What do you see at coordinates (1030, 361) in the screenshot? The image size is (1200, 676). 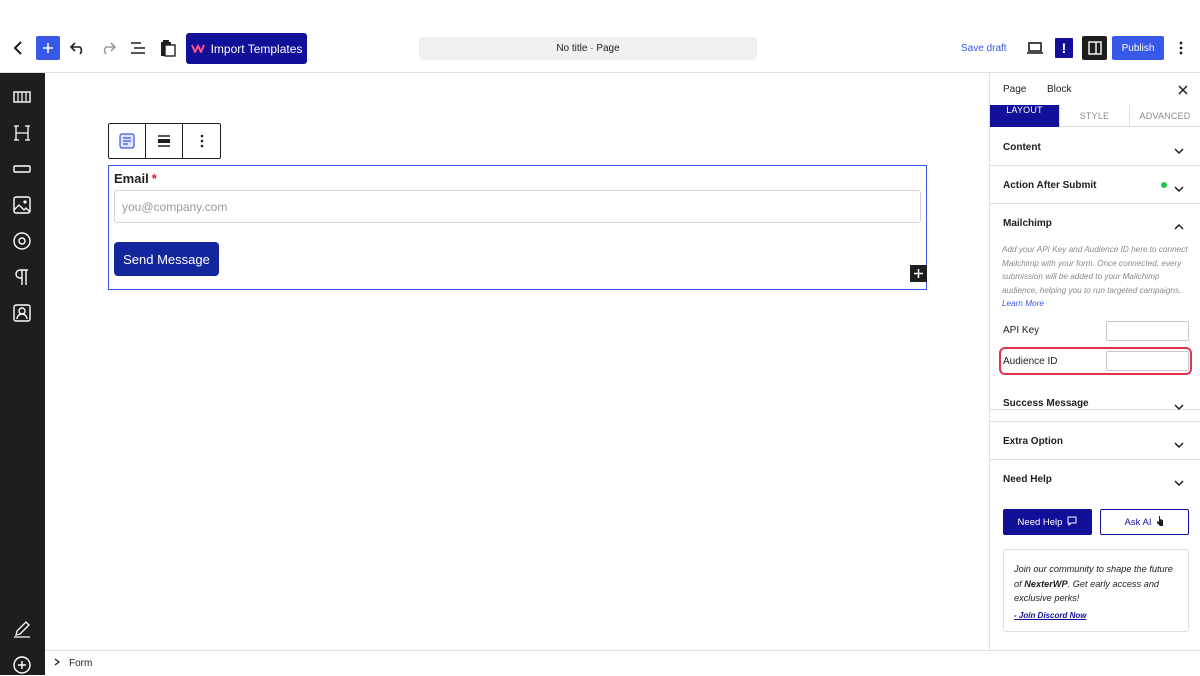 I see `audience-id-label: Audience ID` at bounding box center [1030, 361].